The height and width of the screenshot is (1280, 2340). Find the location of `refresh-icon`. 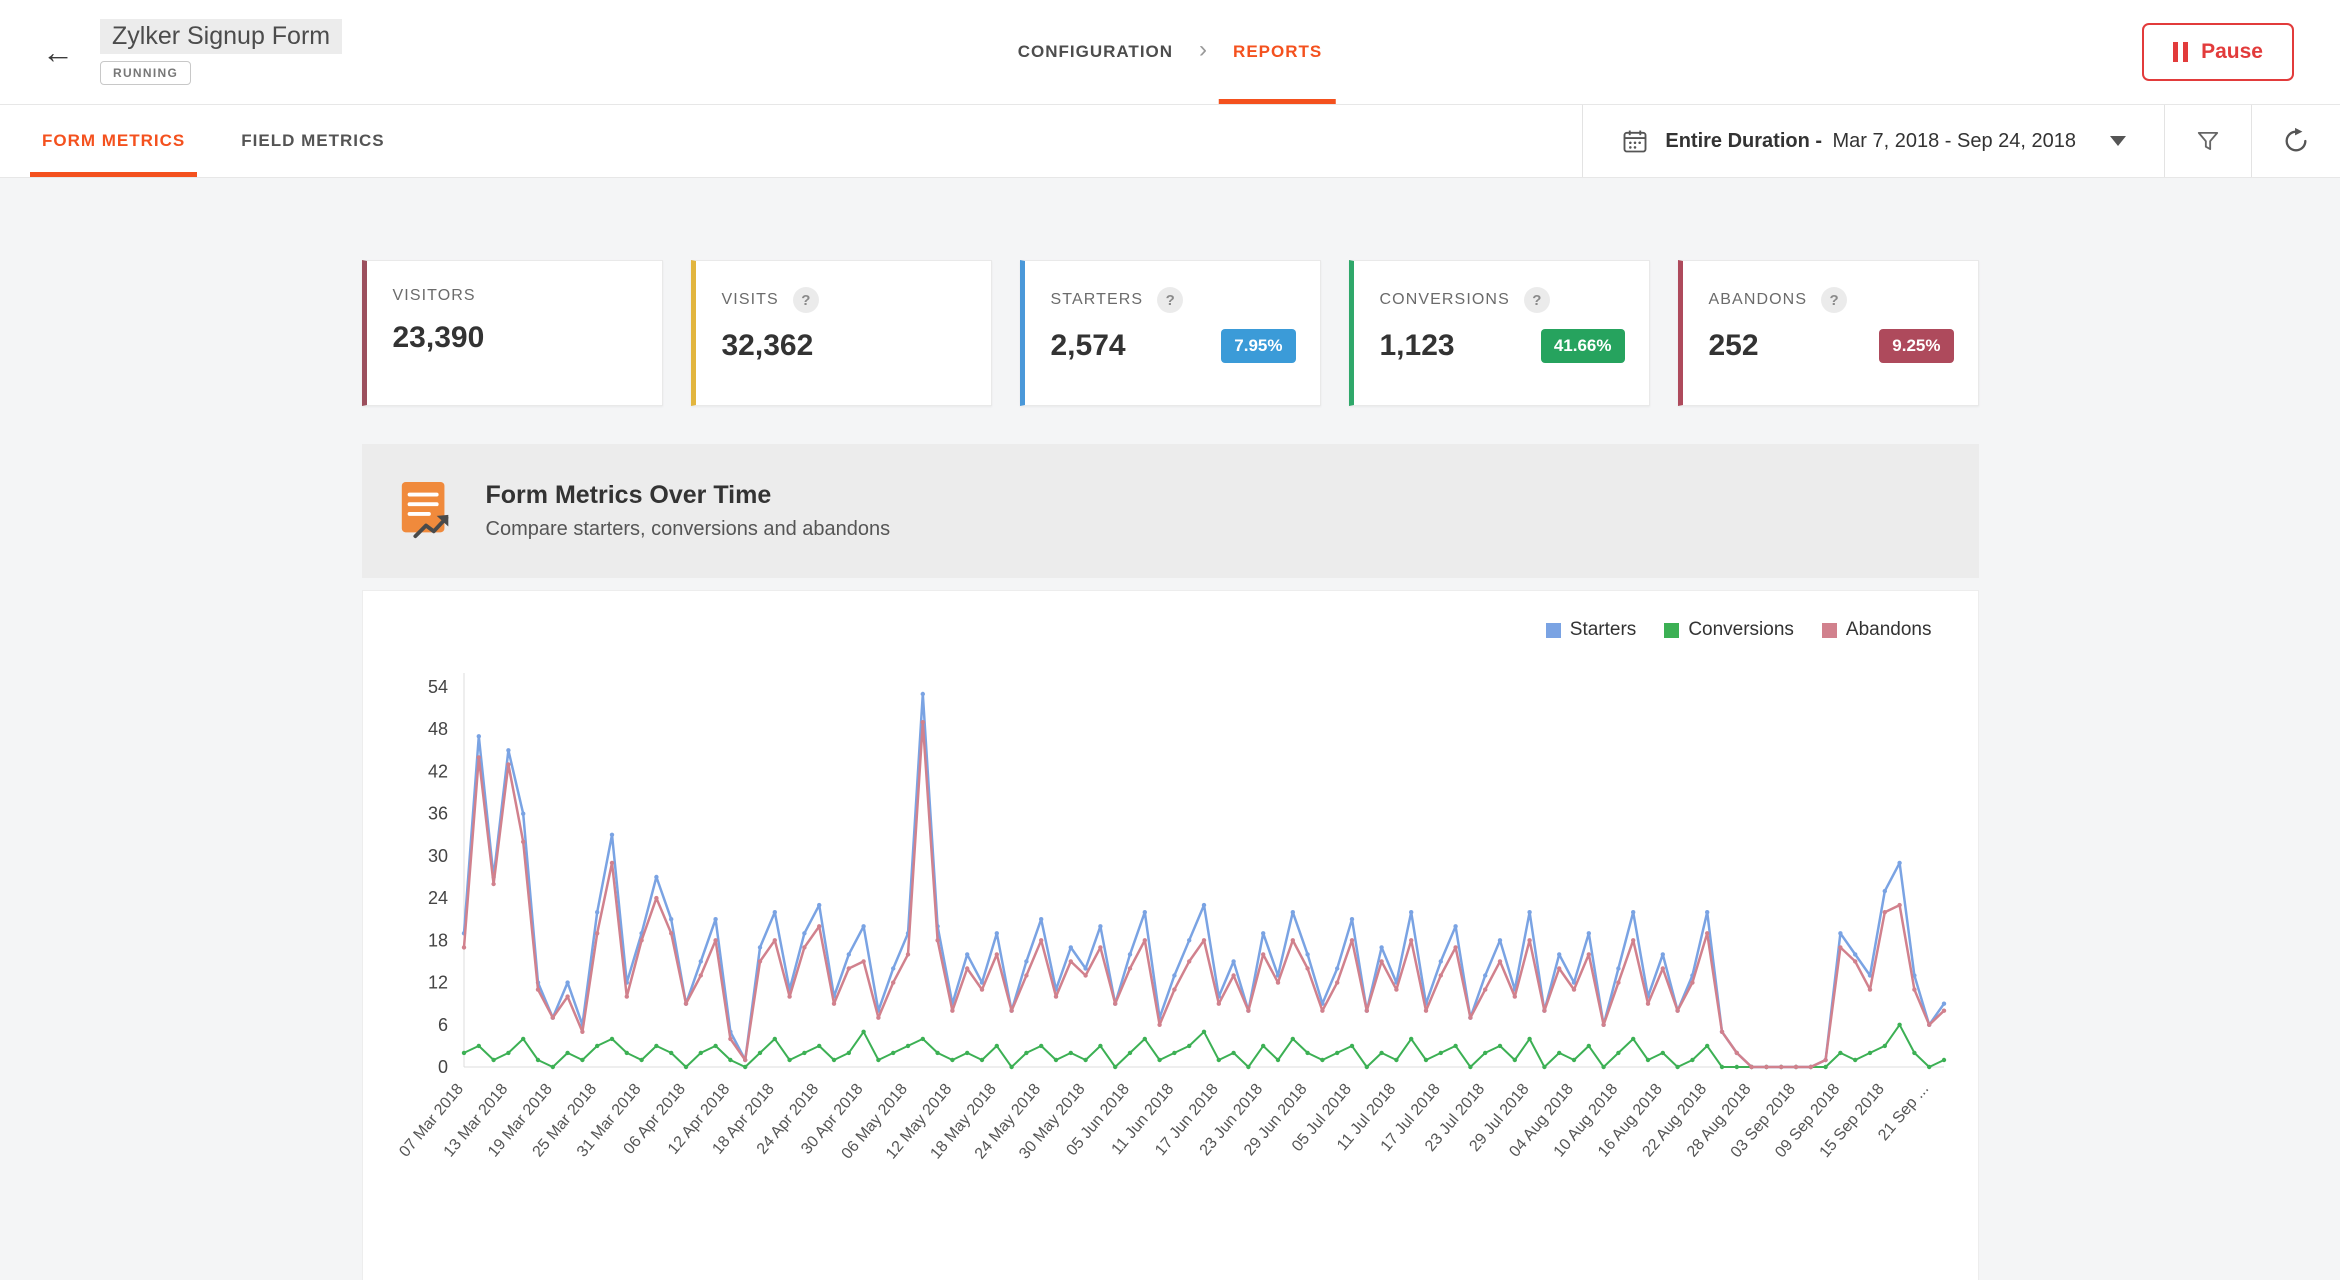

refresh-icon is located at coordinates (2296, 139).